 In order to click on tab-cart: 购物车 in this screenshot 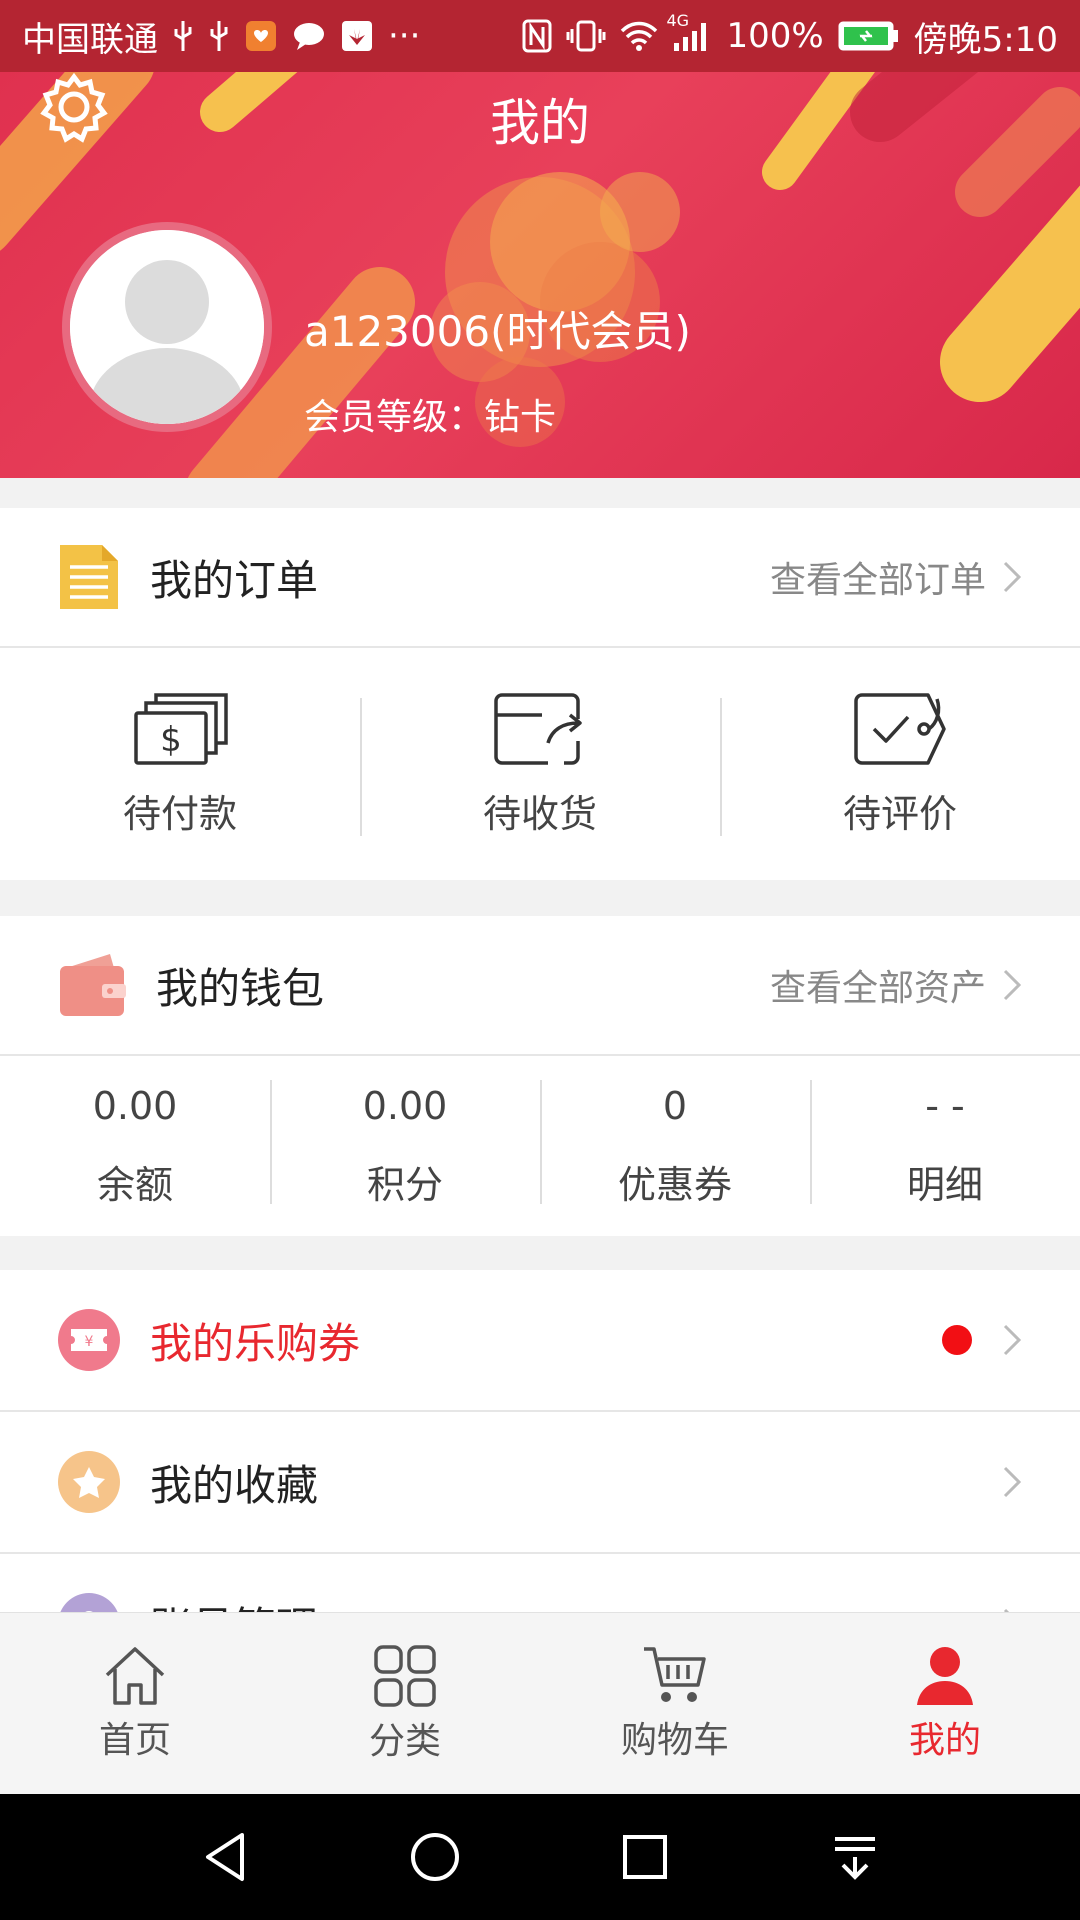, I will do `click(675, 1704)`.